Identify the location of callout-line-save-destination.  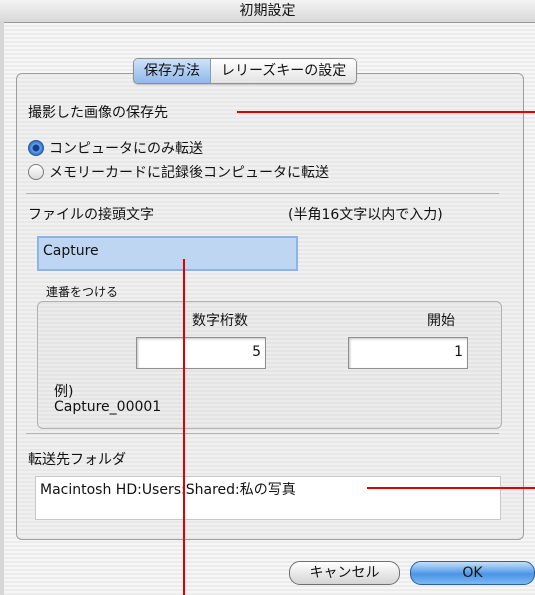
(386, 112).